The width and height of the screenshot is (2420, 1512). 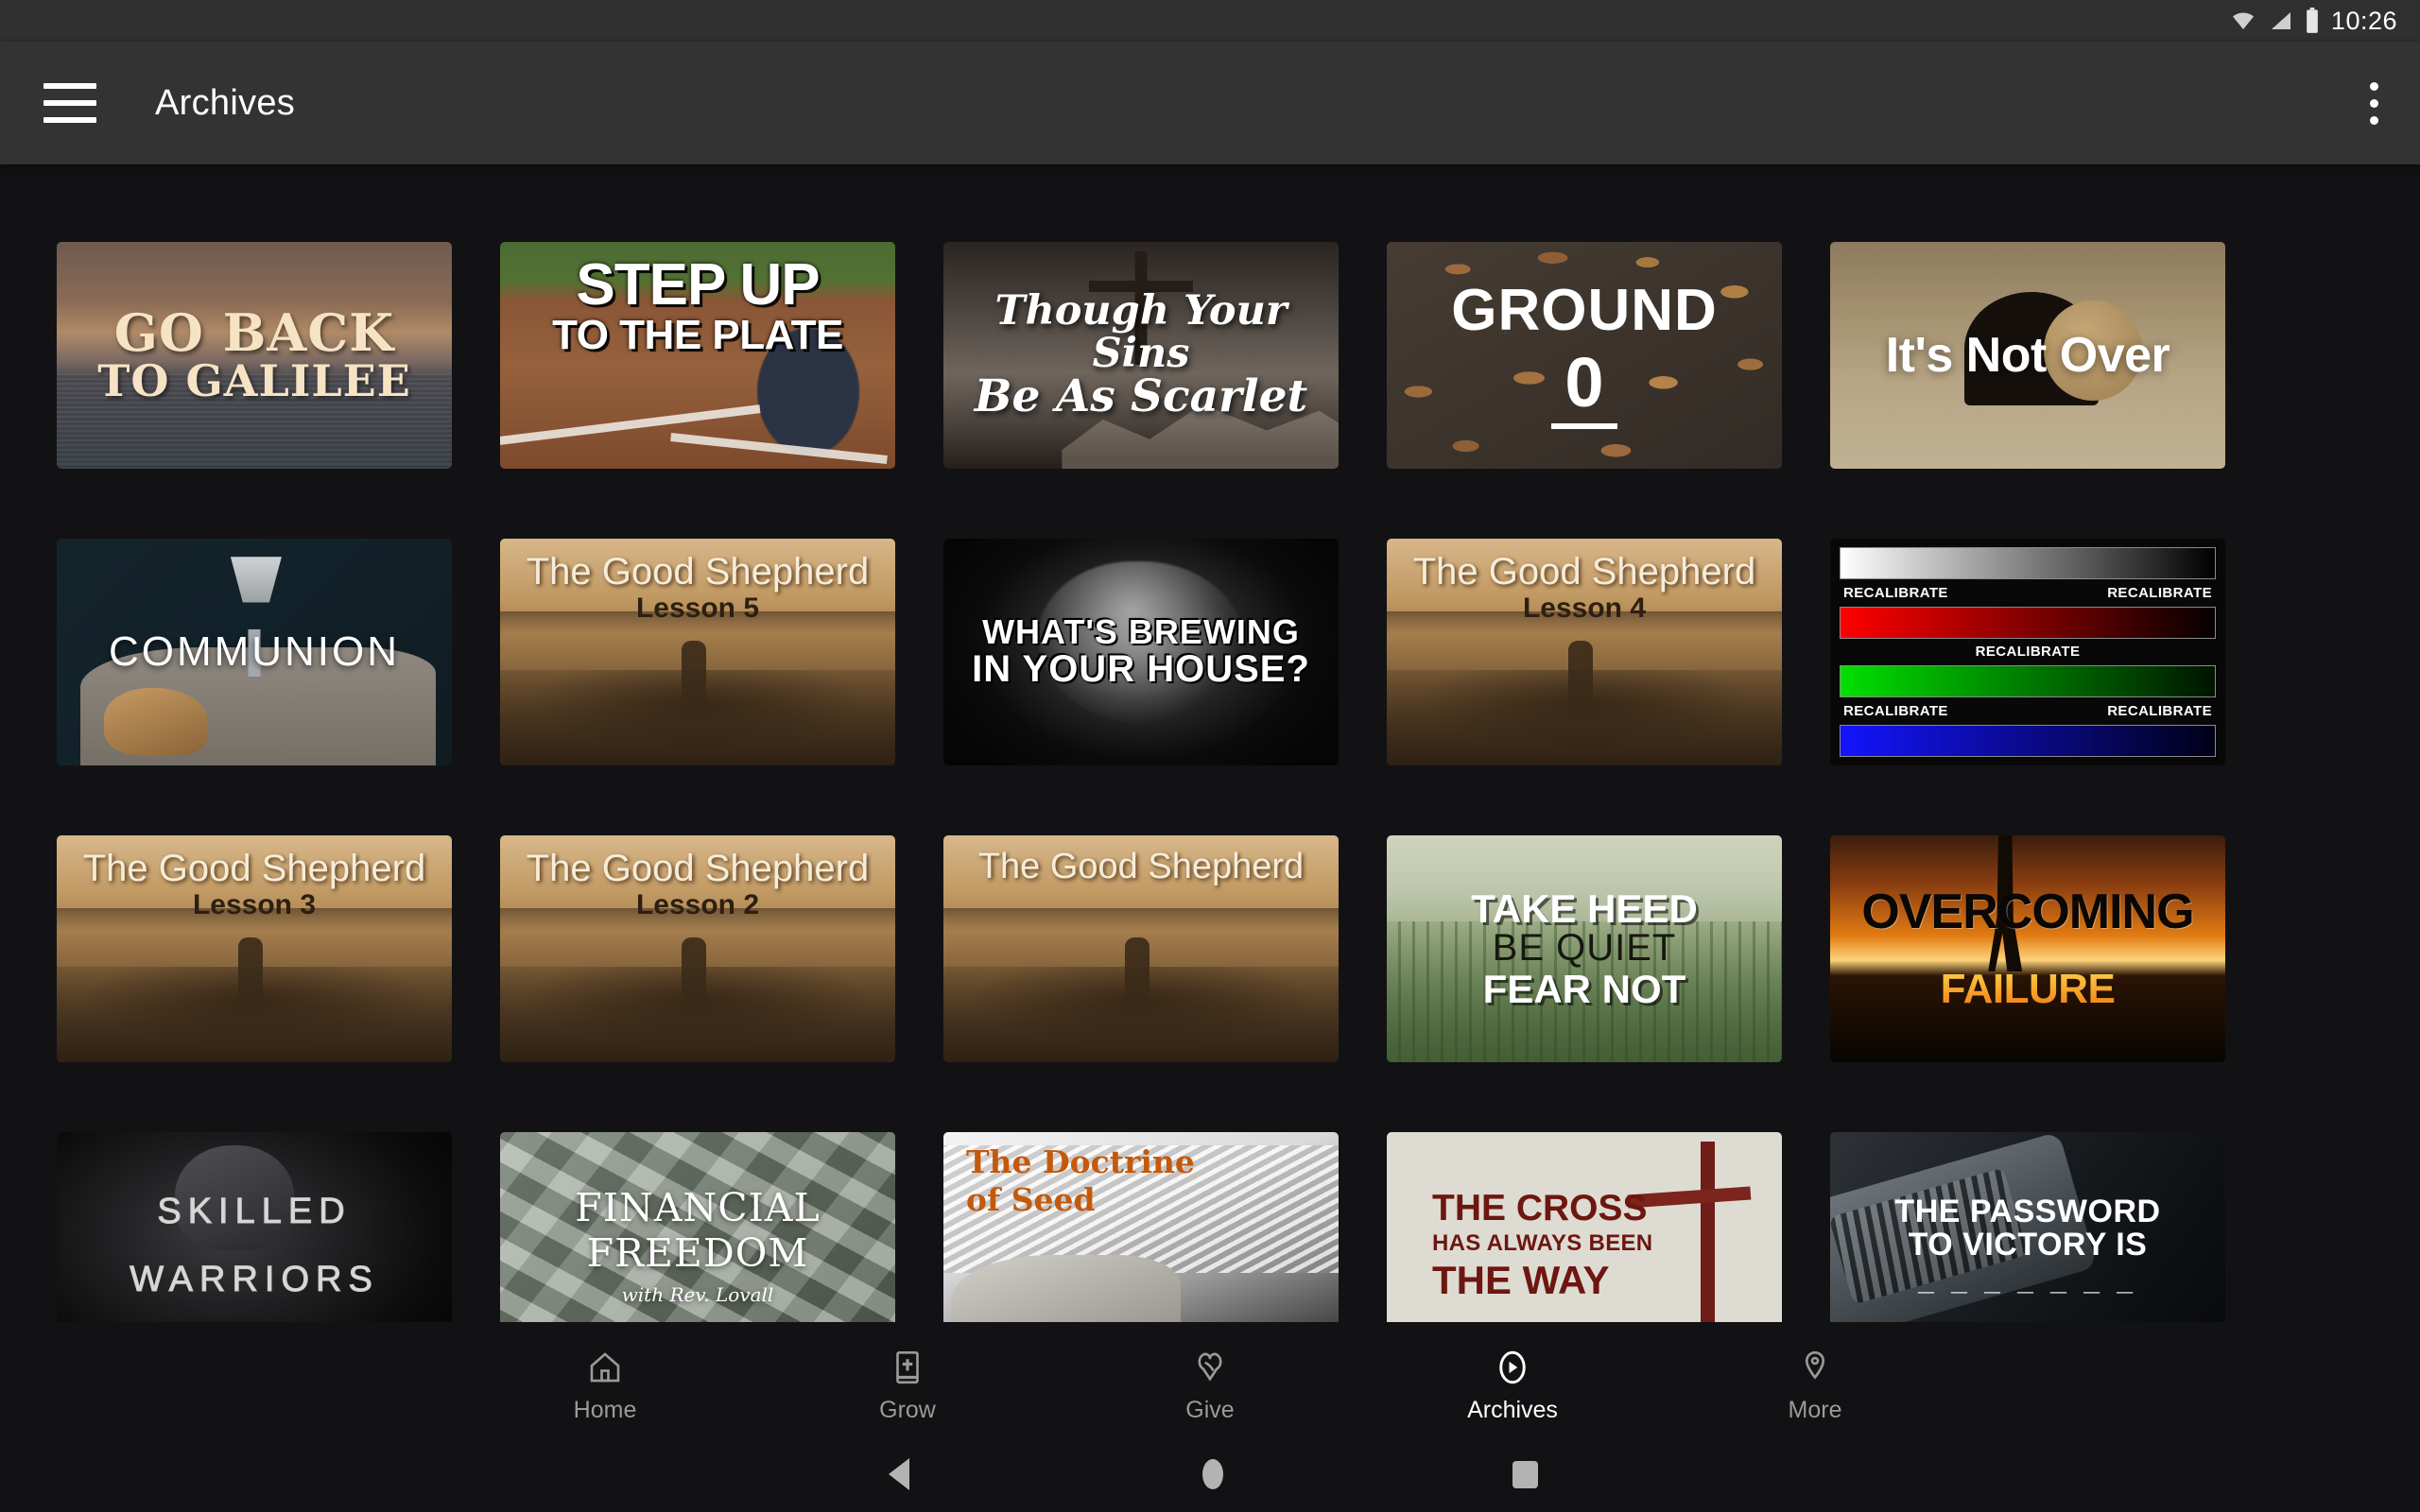 I want to click on tile-title: COMMUNION, so click(x=254, y=651).